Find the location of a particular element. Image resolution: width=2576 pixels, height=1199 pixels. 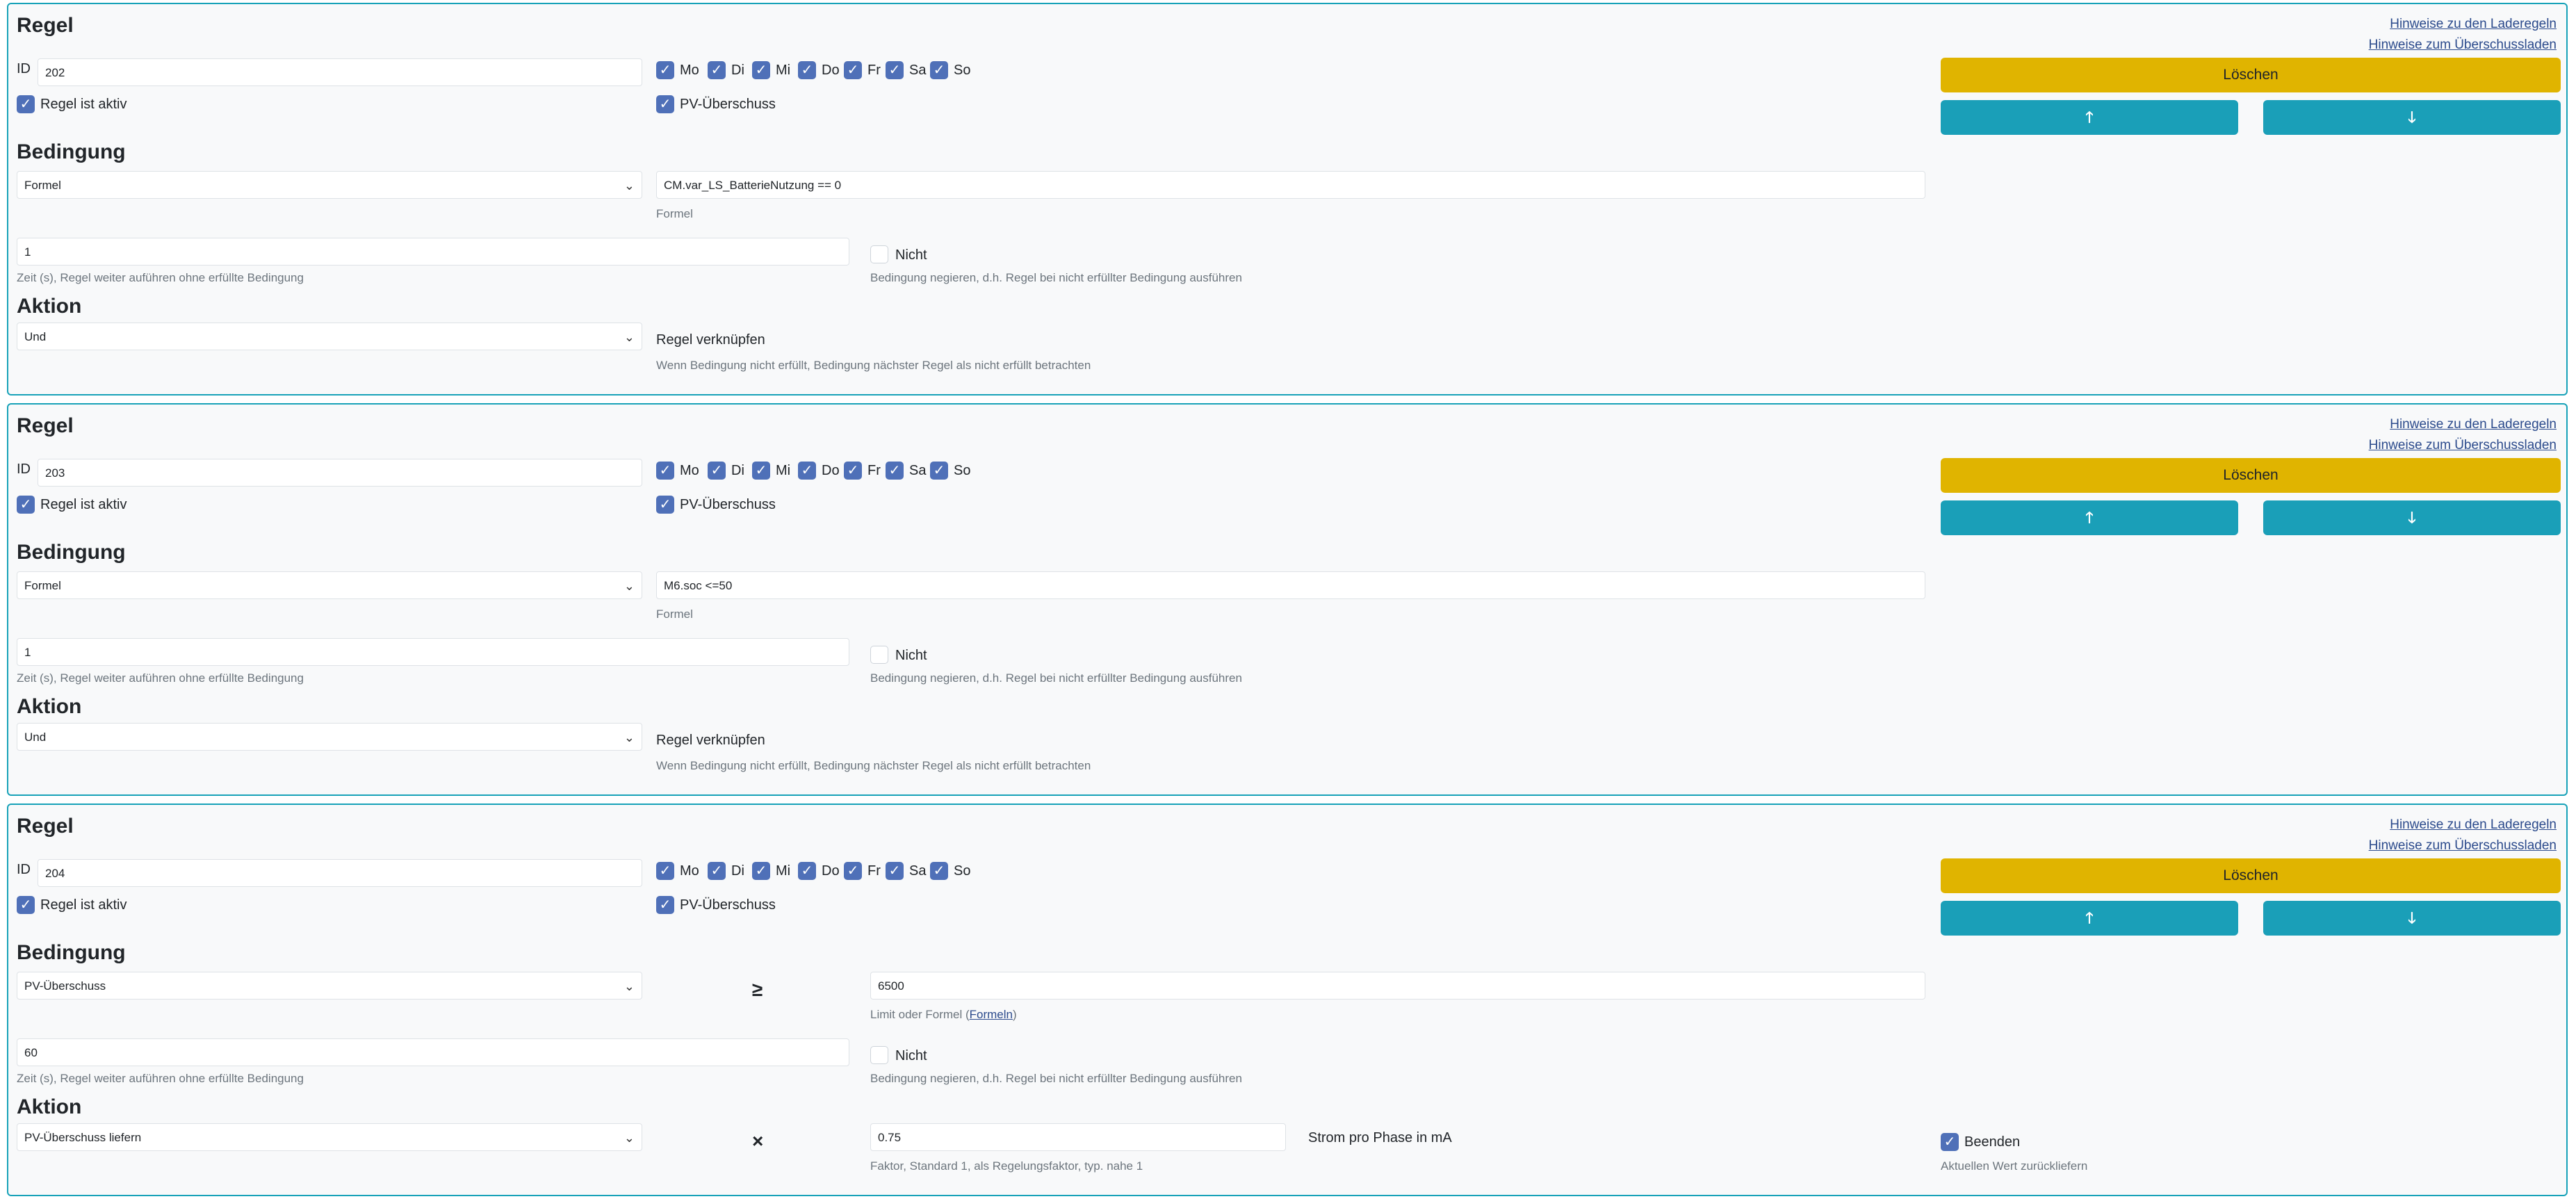

arrow-up-icon: 🡑 is located at coordinates (2089, 918).